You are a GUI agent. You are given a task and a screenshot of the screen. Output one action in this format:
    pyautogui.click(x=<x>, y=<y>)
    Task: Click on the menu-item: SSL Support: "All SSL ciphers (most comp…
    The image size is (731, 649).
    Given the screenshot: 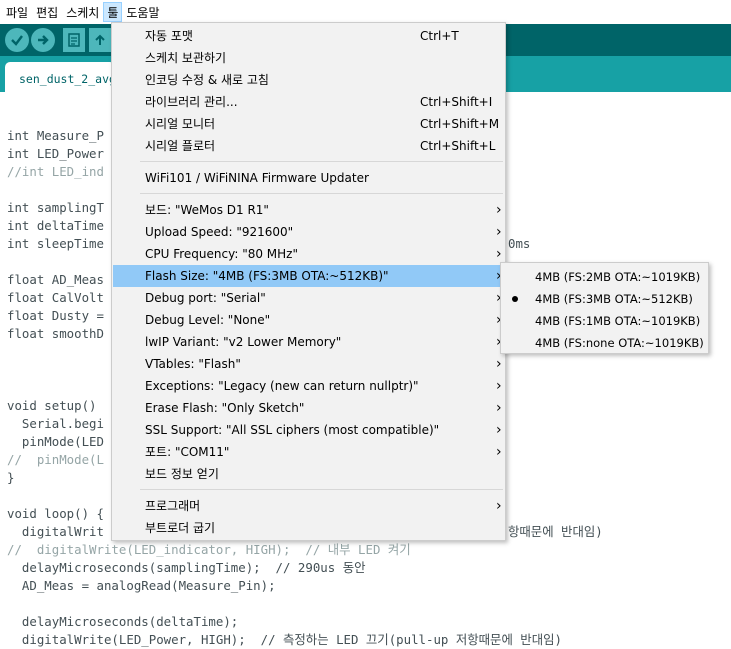 What is the action you would take?
    pyautogui.click(x=308, y=430)
    